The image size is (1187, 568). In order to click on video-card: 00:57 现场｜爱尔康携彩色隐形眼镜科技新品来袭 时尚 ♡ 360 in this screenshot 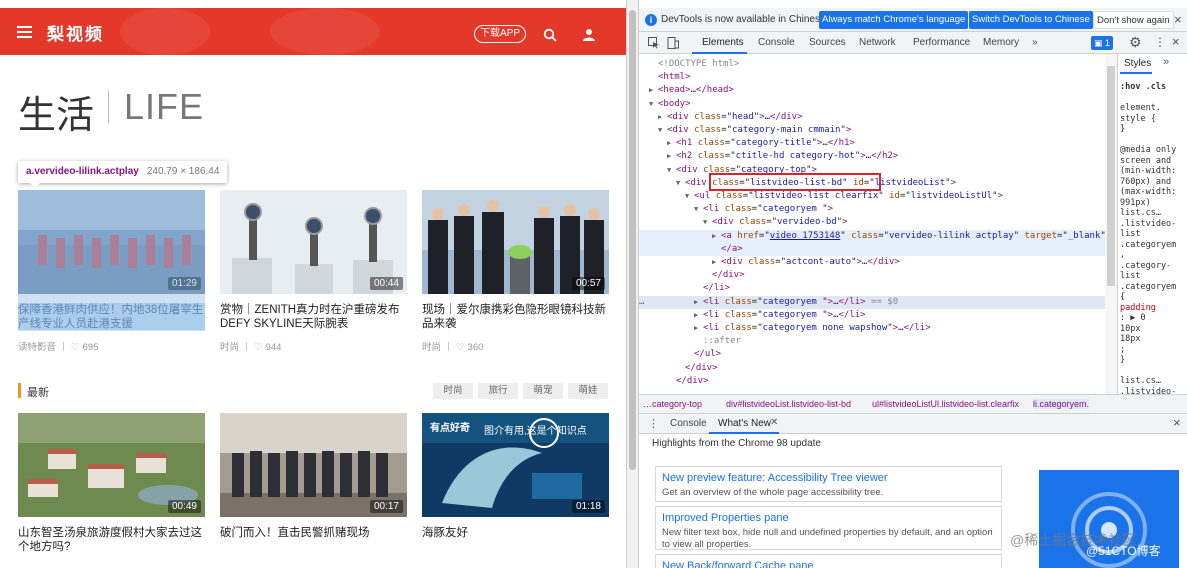, I will do `click(515, 271)`.